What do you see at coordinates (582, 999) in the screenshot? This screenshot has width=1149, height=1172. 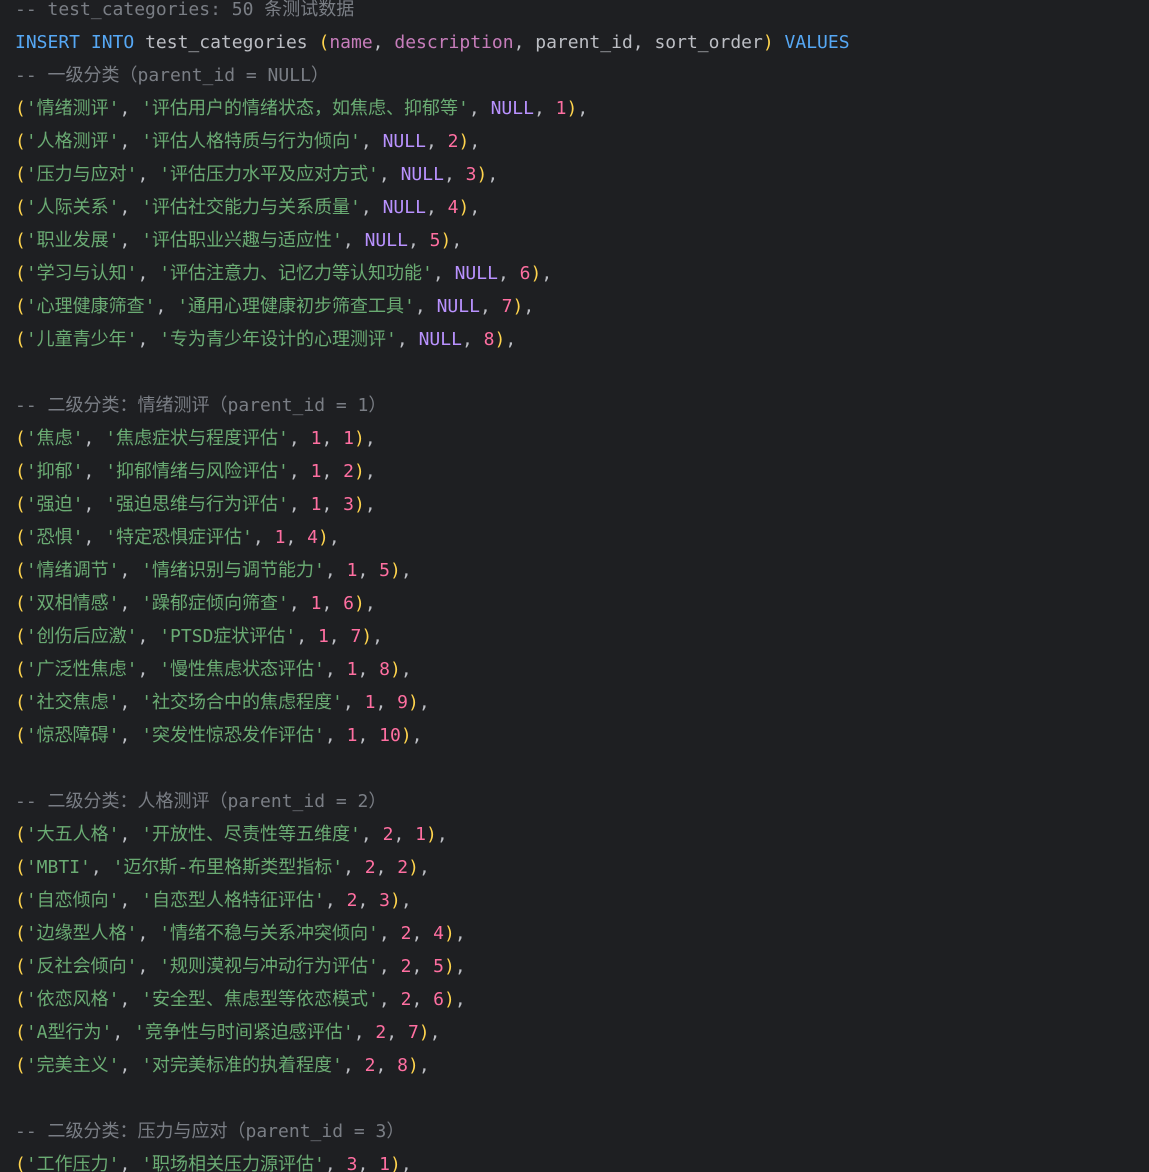 I see `code-line: ('依恋风格', '安全型、焦虑型等依恋模式', 2, 6),` at bounding box center [582, 999].